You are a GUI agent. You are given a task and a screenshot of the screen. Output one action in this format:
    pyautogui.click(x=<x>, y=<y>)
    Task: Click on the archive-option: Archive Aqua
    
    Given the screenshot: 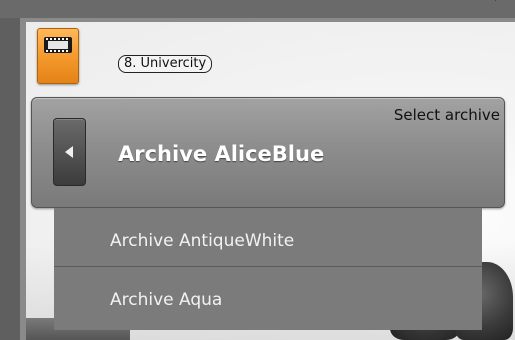 What is the action you would take?
    pyautogui.click(x=268, y=296)
    